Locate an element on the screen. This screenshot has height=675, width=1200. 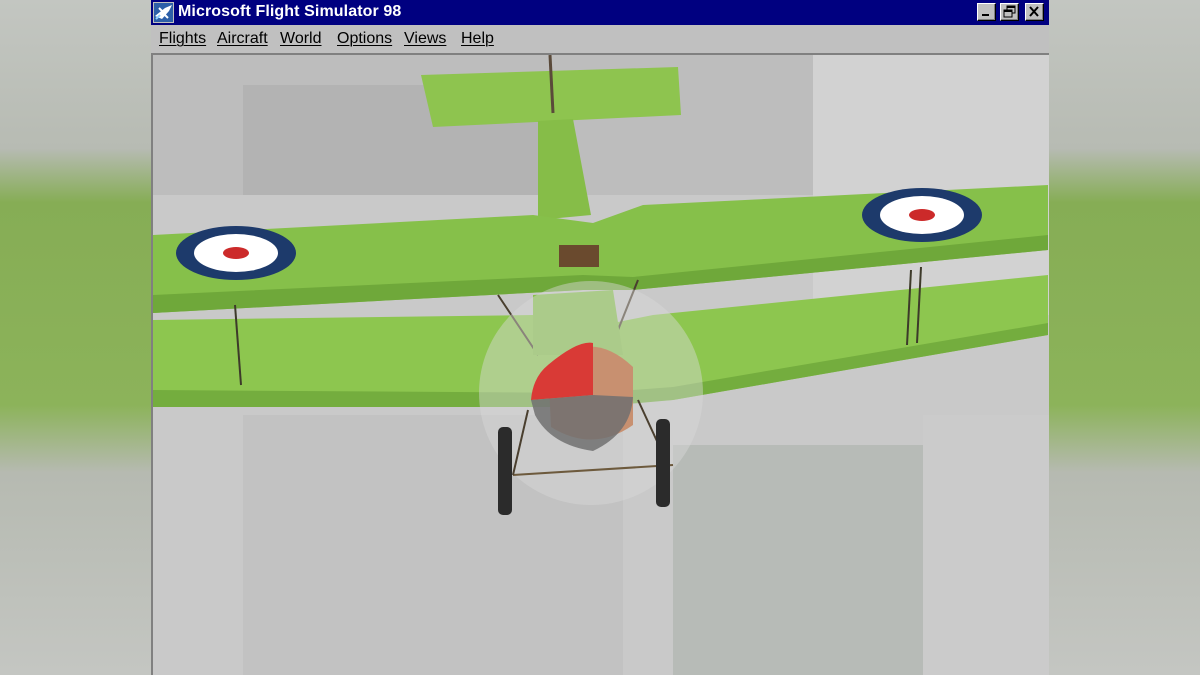
background-blur-right is located at coordinates (1124, 337).